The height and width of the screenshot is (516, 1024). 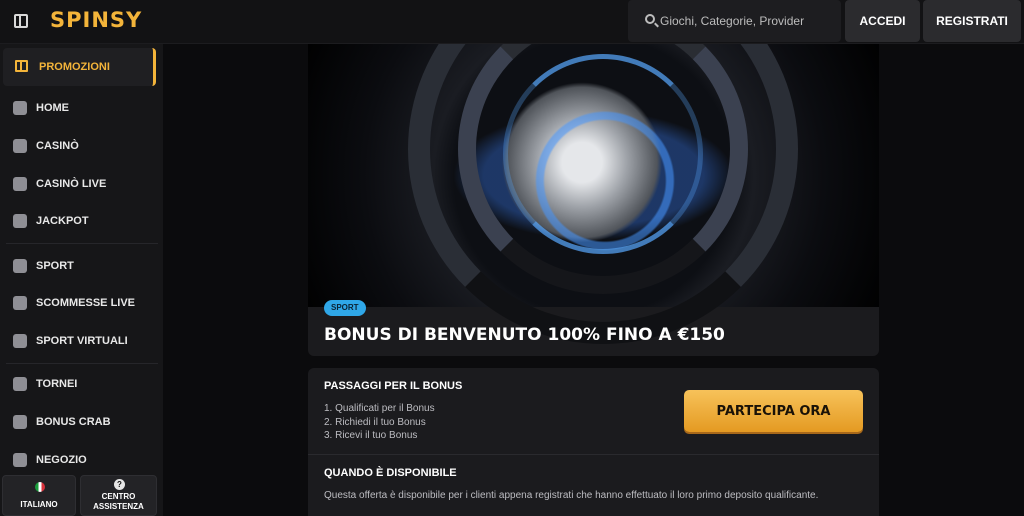 What do you see at coordinates (119, 484) in the screenshot?
I see `help-icon: ?` at bounding box center [119, 484].